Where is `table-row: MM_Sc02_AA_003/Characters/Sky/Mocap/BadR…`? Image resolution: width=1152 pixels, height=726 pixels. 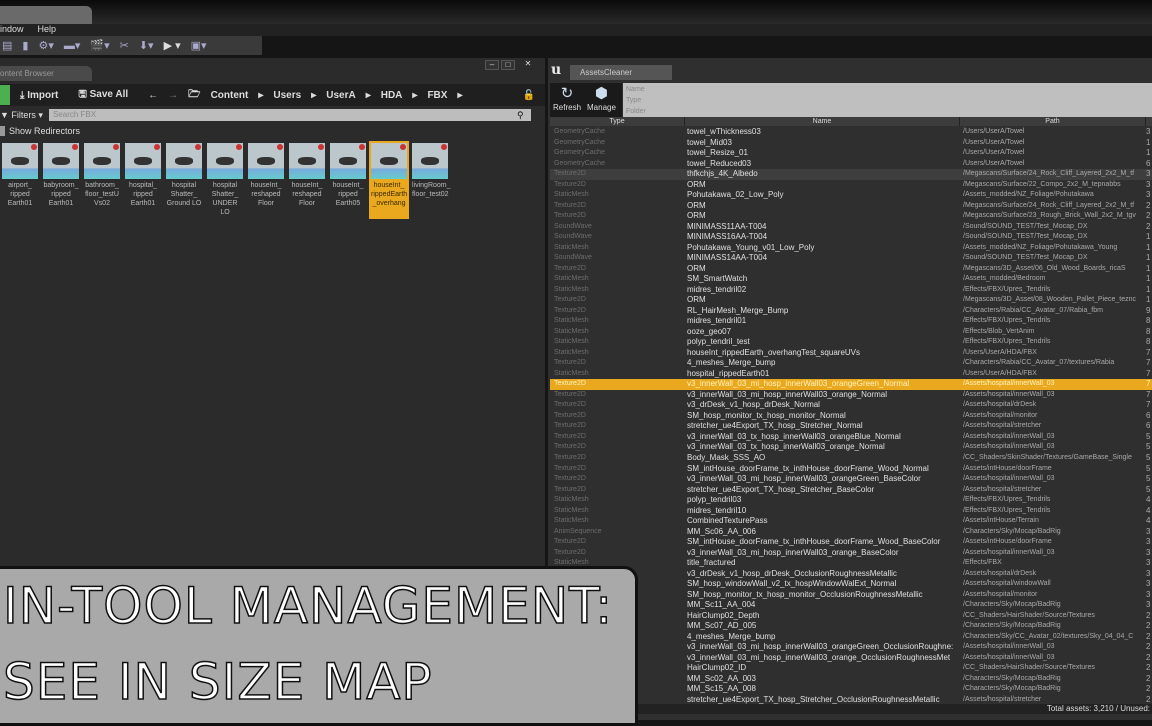 table-row: MM_Sc02_AA_003/Characters/Sky/Mocap/BadR… is located at coordinates (851, 679).